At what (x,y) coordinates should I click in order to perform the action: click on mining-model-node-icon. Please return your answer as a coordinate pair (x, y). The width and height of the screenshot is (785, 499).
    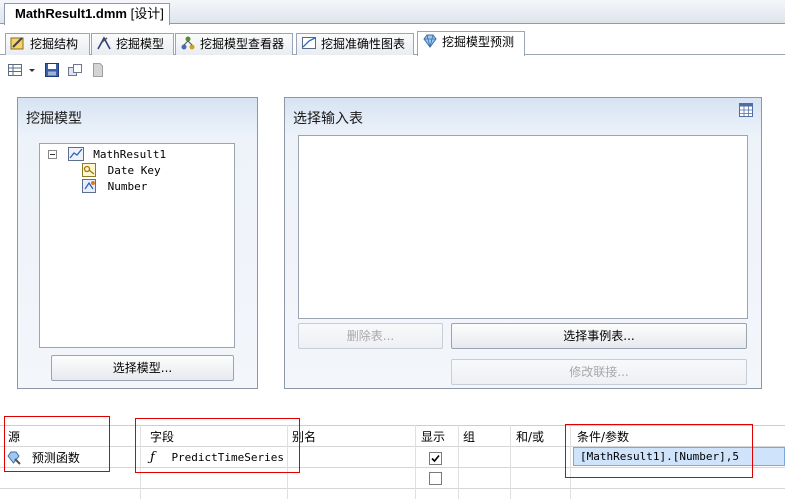
    Looking at the image, I should click on (75, 154).